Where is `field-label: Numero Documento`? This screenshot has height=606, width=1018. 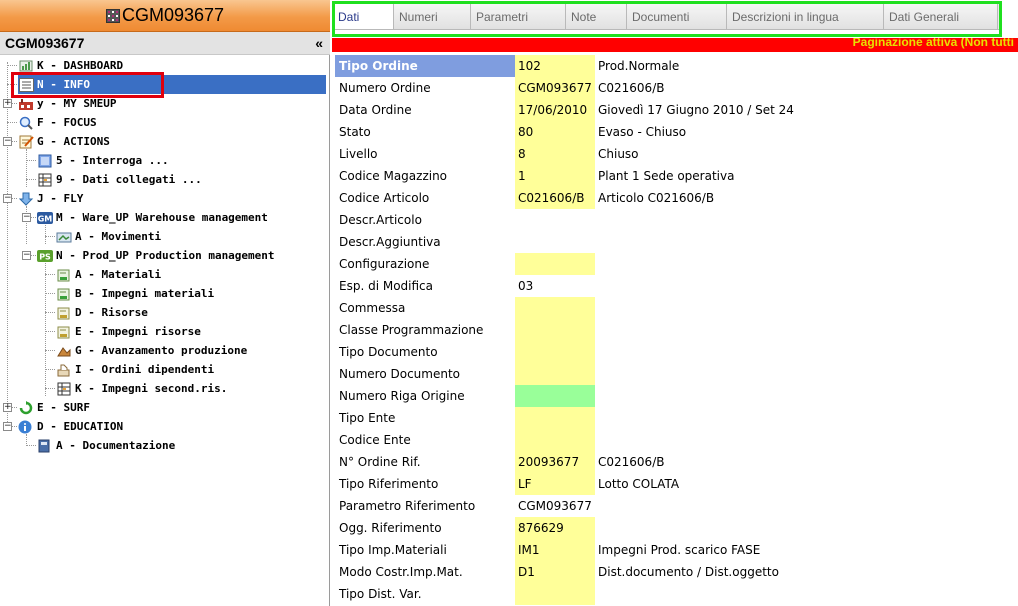
field-label: Numero Documento is located at coordinates (399, 374).